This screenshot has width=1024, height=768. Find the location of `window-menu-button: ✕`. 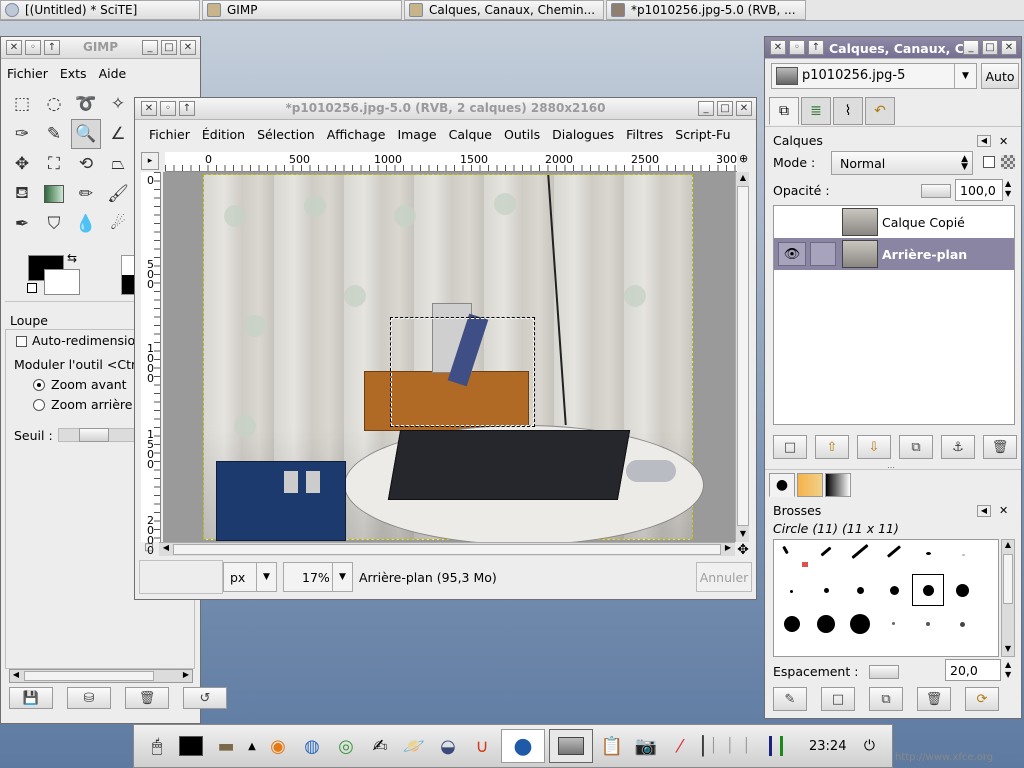

window-menu-button: ✕ is located at coordinates (778, 47).